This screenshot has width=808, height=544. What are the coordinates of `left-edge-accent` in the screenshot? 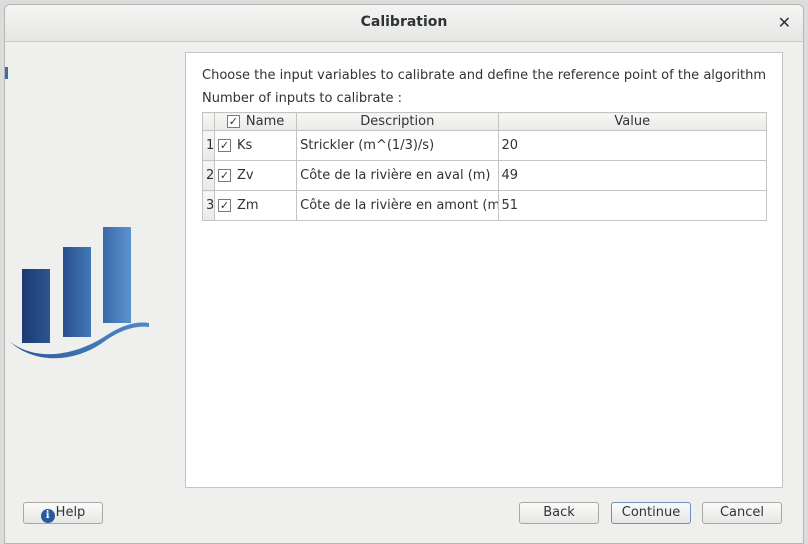 It's located at (6, 73).